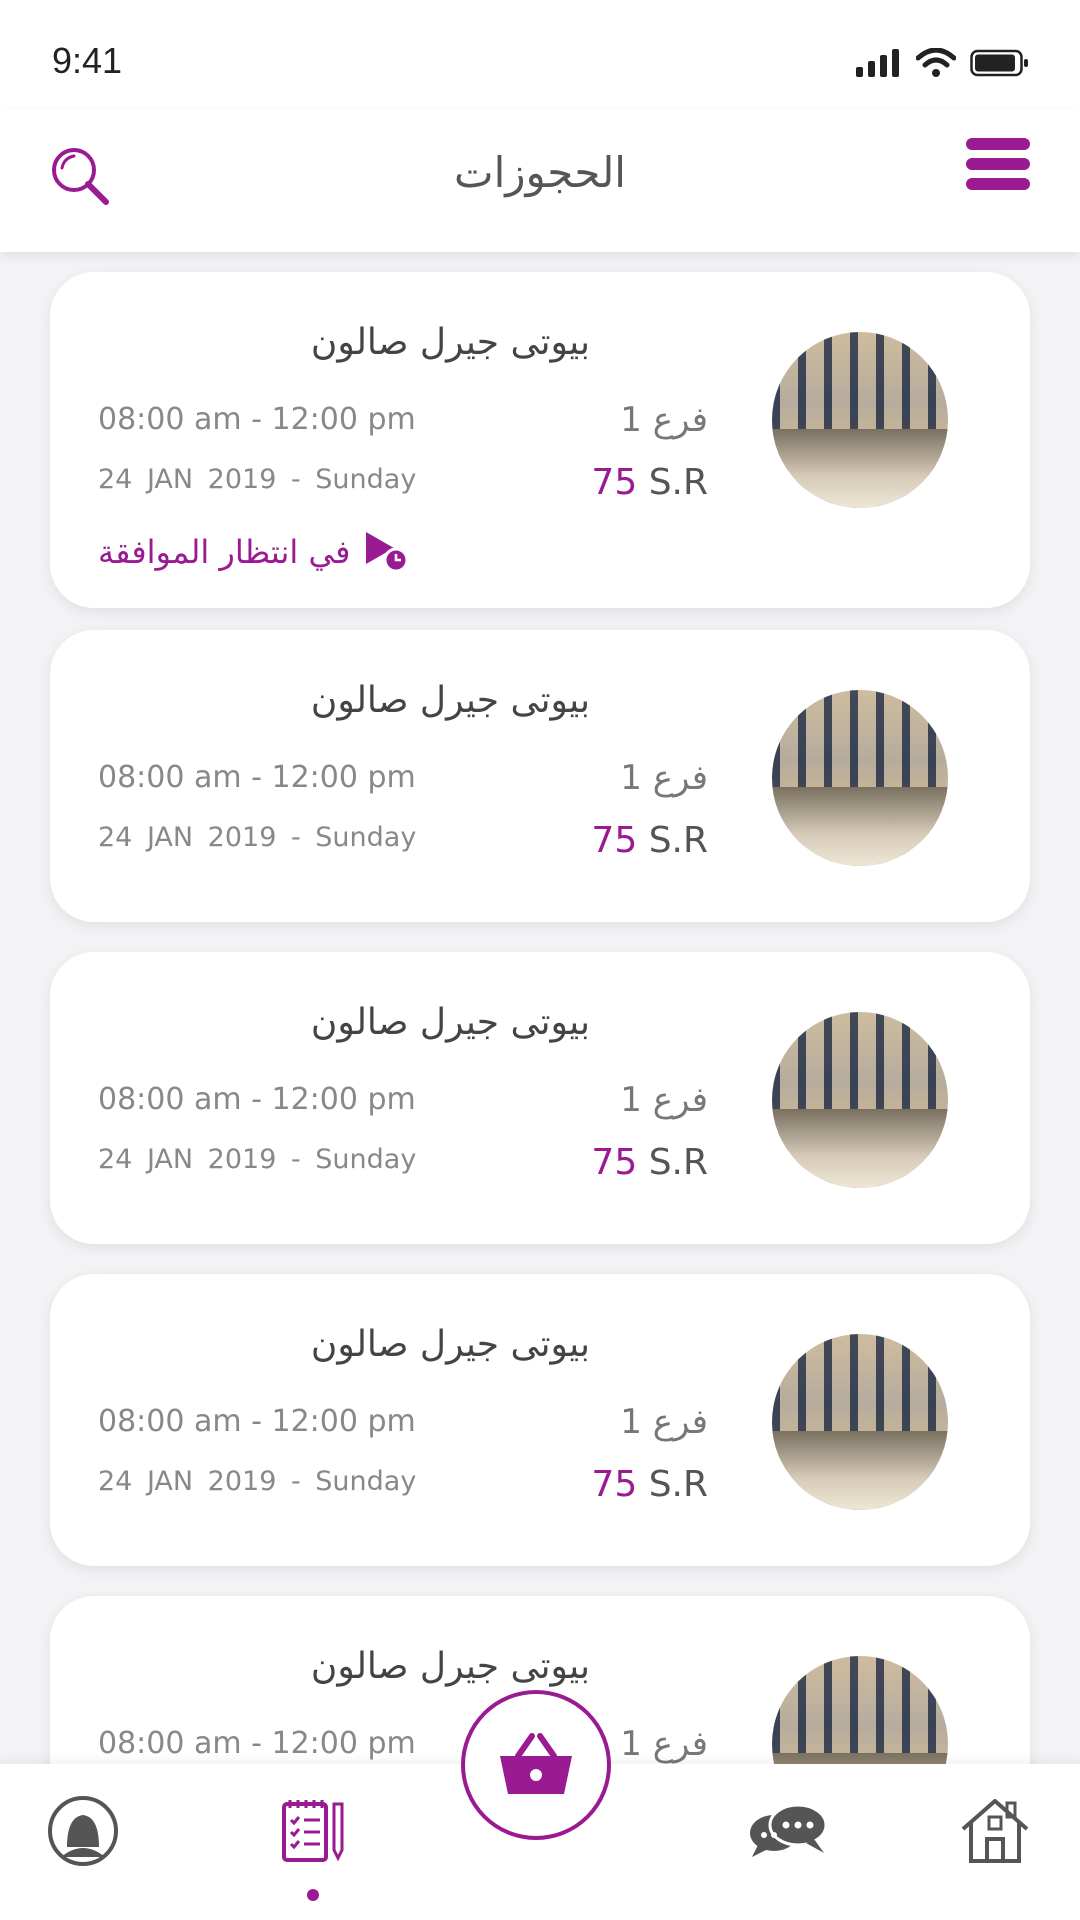  I want to click on basket-button, so click(536, 1765).